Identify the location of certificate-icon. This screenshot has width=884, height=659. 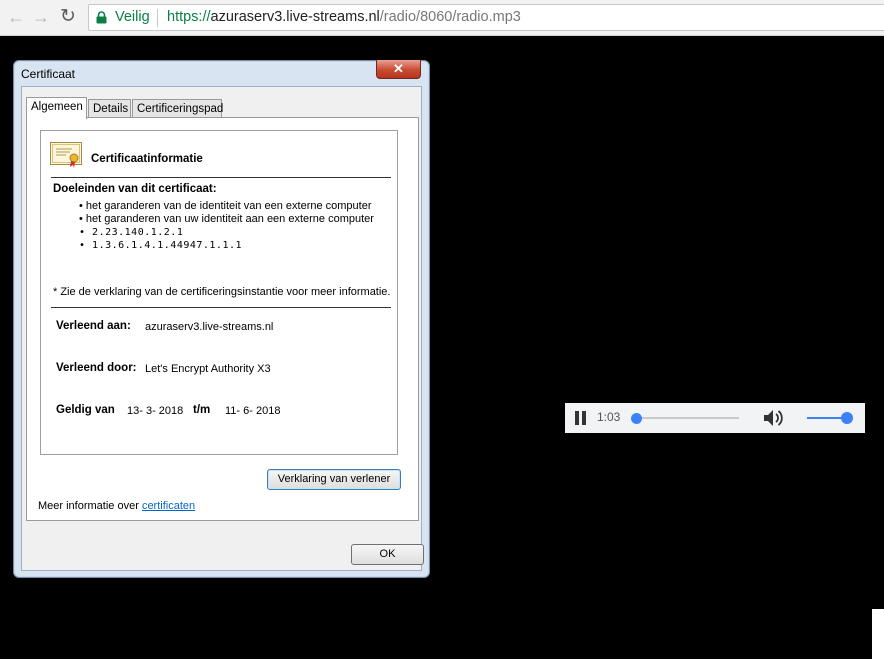
(66, 155).